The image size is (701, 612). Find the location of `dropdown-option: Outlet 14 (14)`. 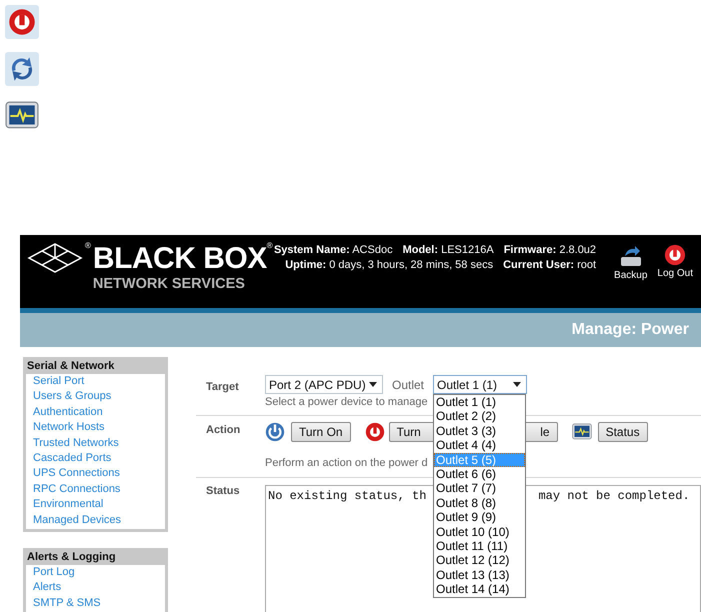

dropdown-option: Outlet 14 (14) is located at coordinates (480, 589).